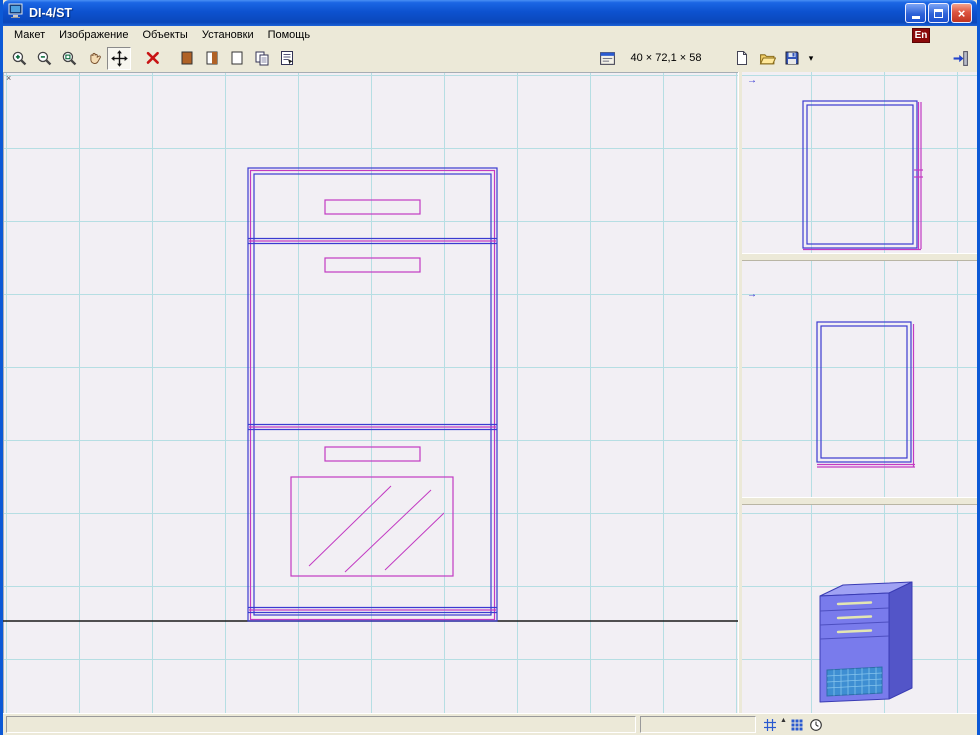  I want to click on fill-solid-button, so click(187, 58).